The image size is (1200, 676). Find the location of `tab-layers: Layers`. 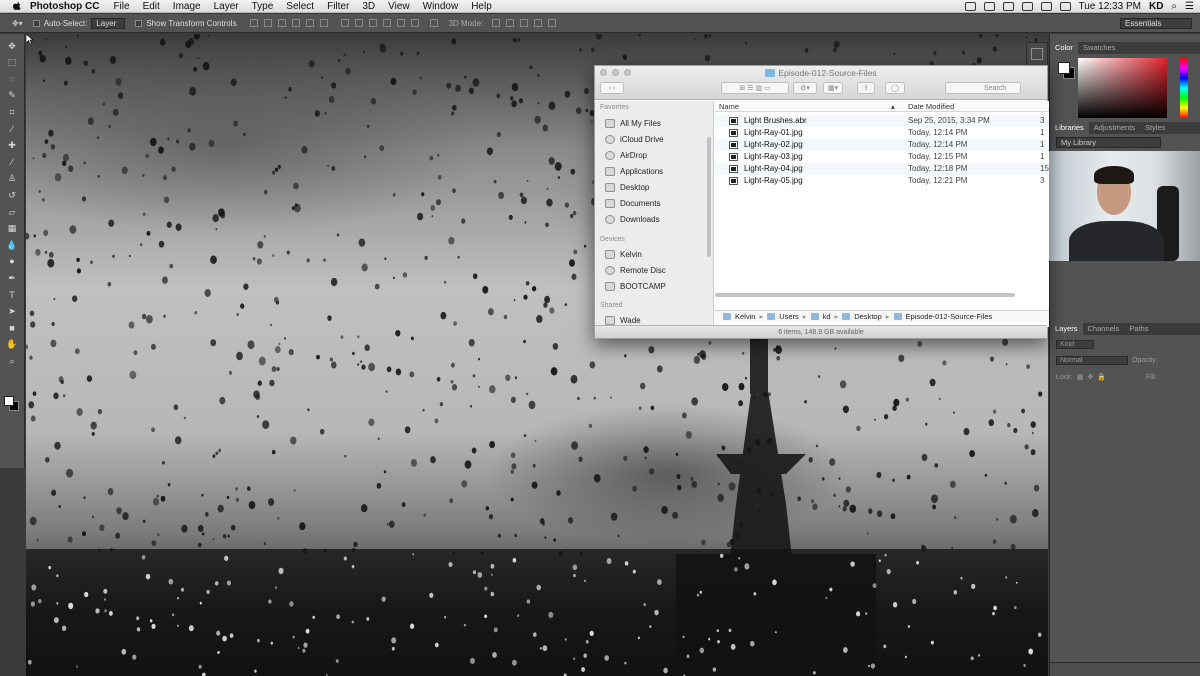

tab-layers: Layers is located at coordinates (1066, 329).